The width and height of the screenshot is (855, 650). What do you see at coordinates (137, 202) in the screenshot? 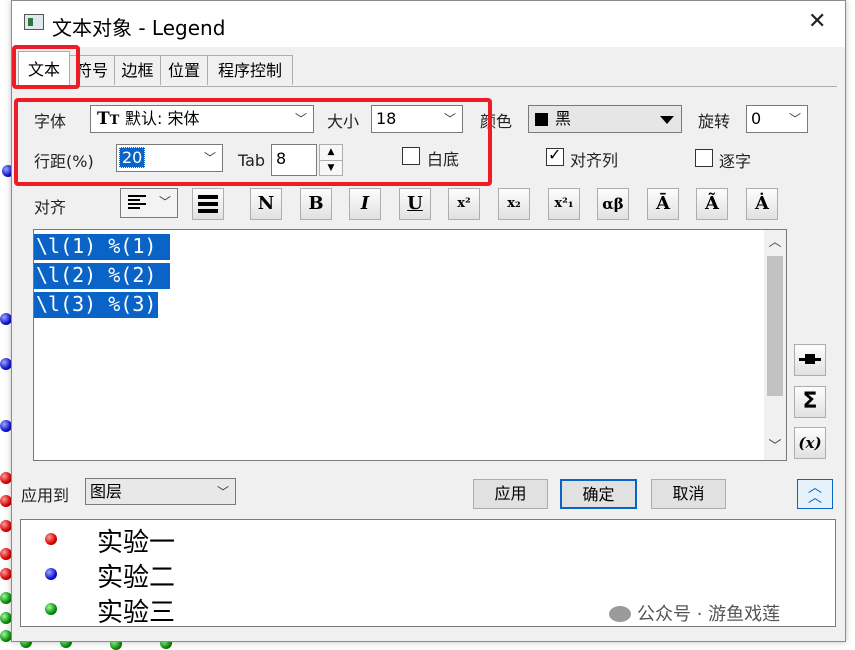
I see `align-left-icon` at bounding box center [137, 202].